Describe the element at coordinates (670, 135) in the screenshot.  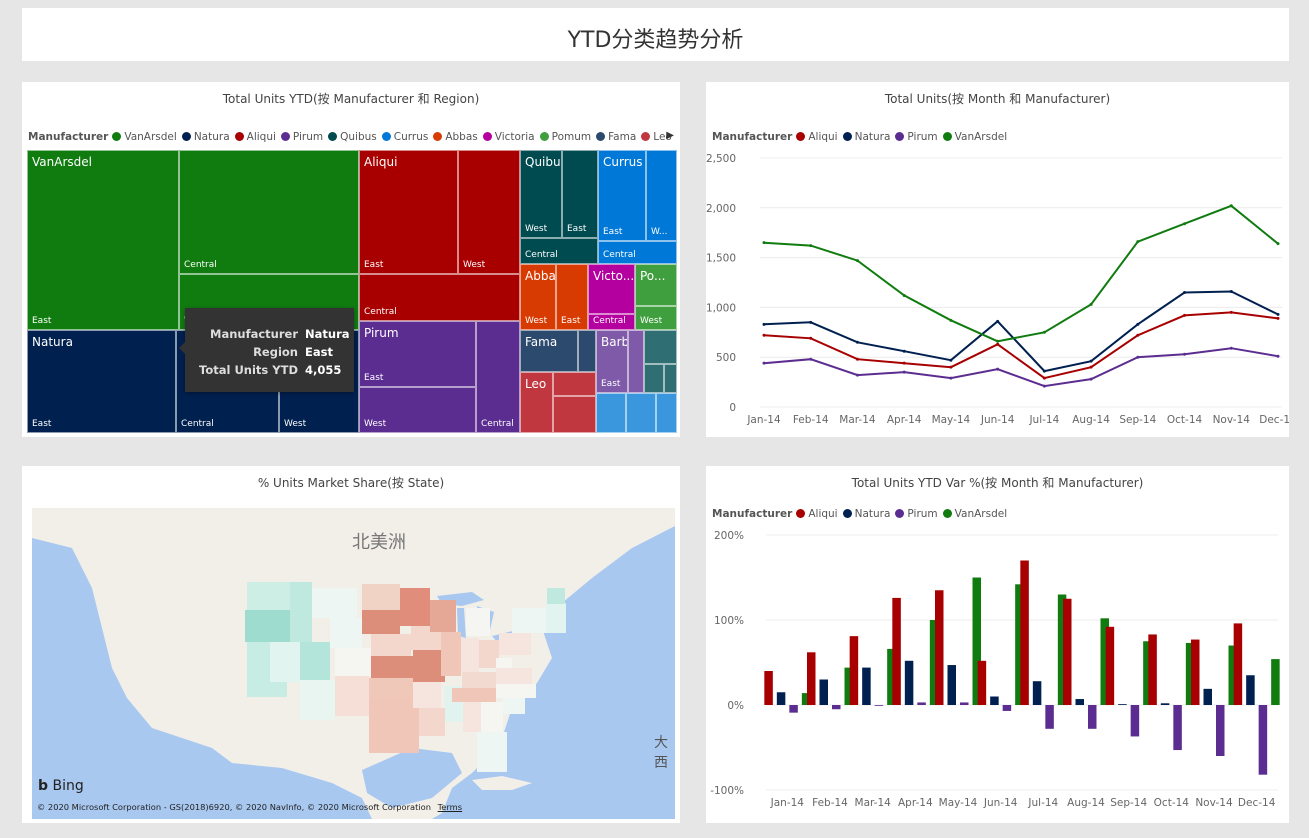
I see `legend-scroll-right-icon: ▶` at that location.